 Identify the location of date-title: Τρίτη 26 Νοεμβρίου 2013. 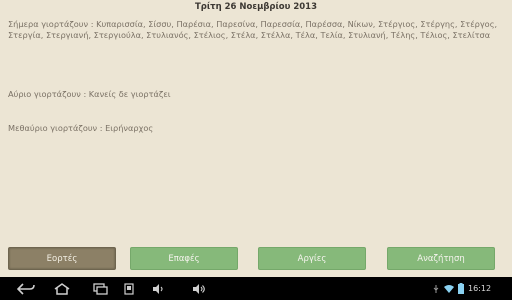
(256, 7).